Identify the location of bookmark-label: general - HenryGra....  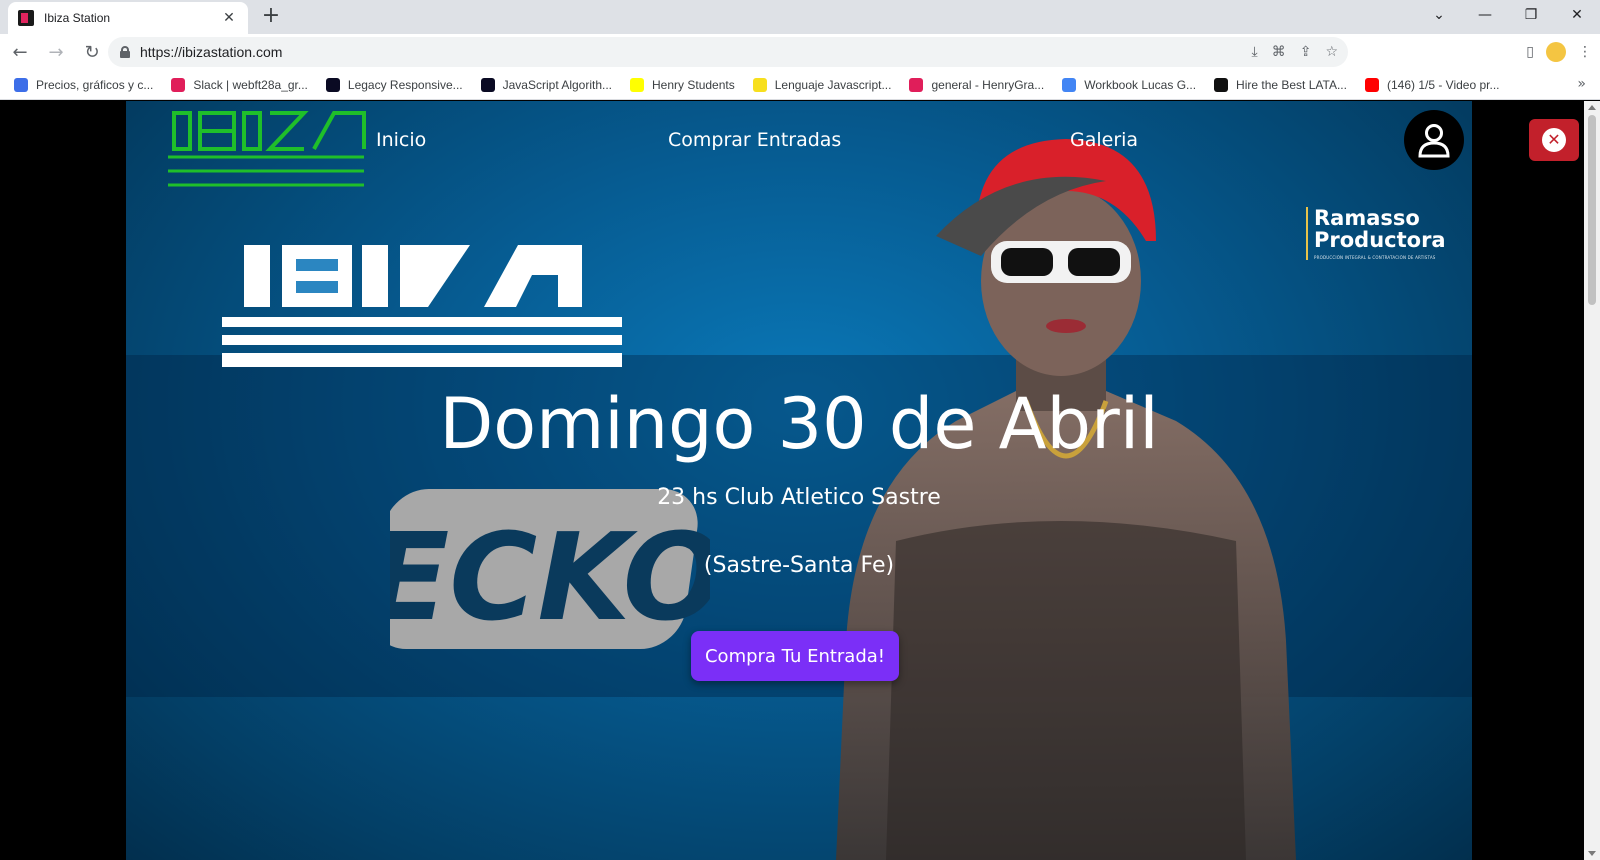
(988, 84).